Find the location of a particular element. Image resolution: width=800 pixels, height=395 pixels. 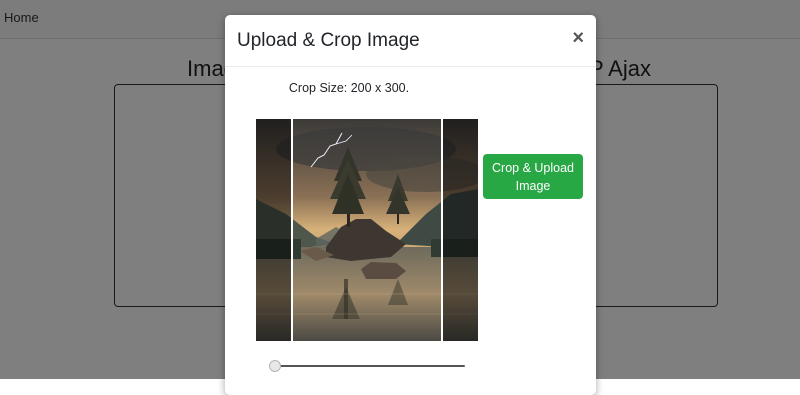

slider-track is located at coordinates (369, 366).